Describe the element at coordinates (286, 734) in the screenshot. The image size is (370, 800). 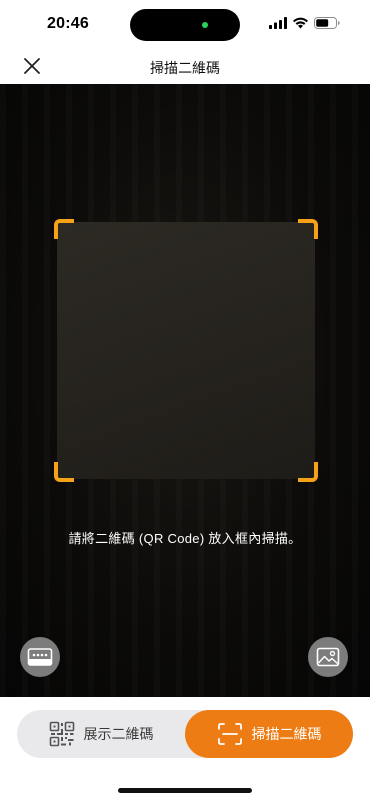
I see `tab-scan-label: 掃描二維碼` at that location.